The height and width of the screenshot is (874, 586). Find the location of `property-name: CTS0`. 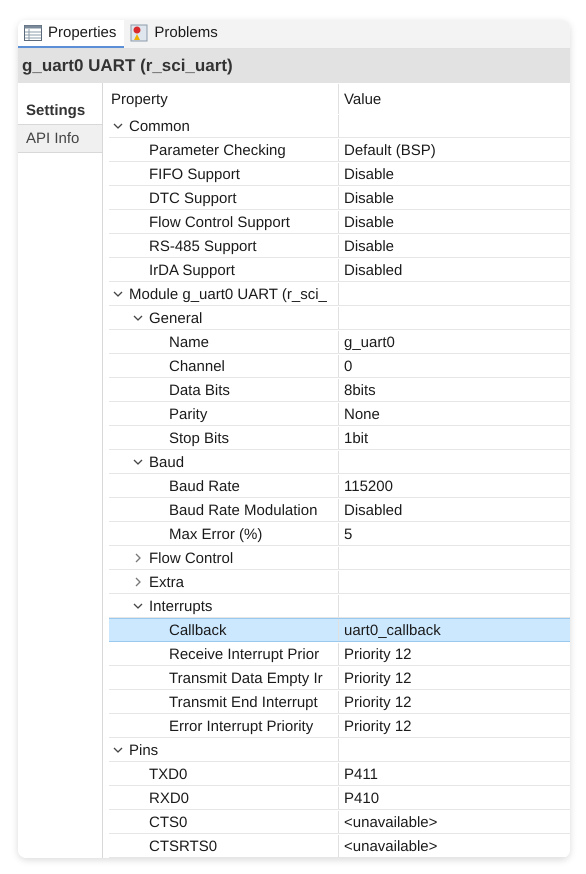

property-name: CTS0 is located at coordinates (168, 822).